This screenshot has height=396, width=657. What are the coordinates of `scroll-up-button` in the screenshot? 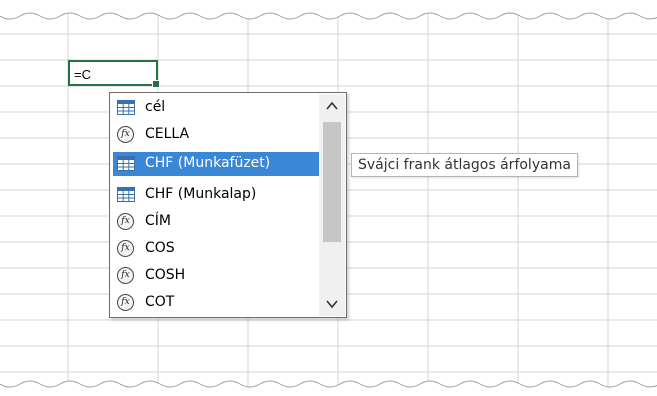 It's located at (332, 106).